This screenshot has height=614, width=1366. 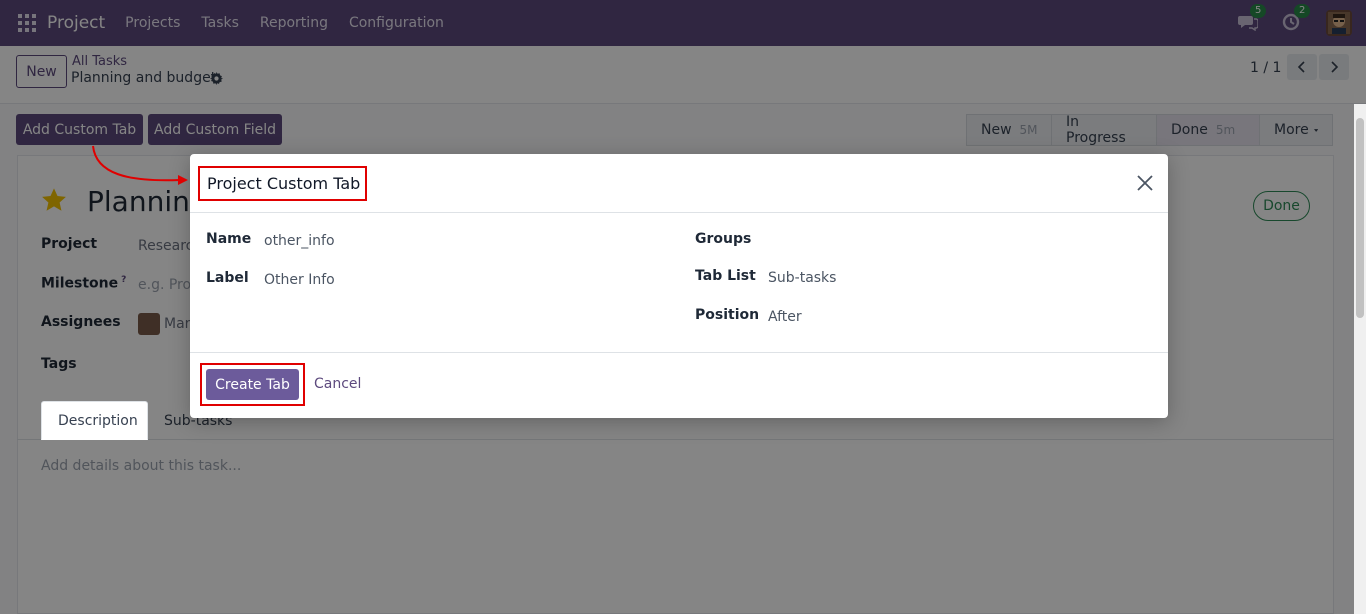 I want to click on dialog-title-highlight: Project Custom Tab, so click(x=282, y=183).